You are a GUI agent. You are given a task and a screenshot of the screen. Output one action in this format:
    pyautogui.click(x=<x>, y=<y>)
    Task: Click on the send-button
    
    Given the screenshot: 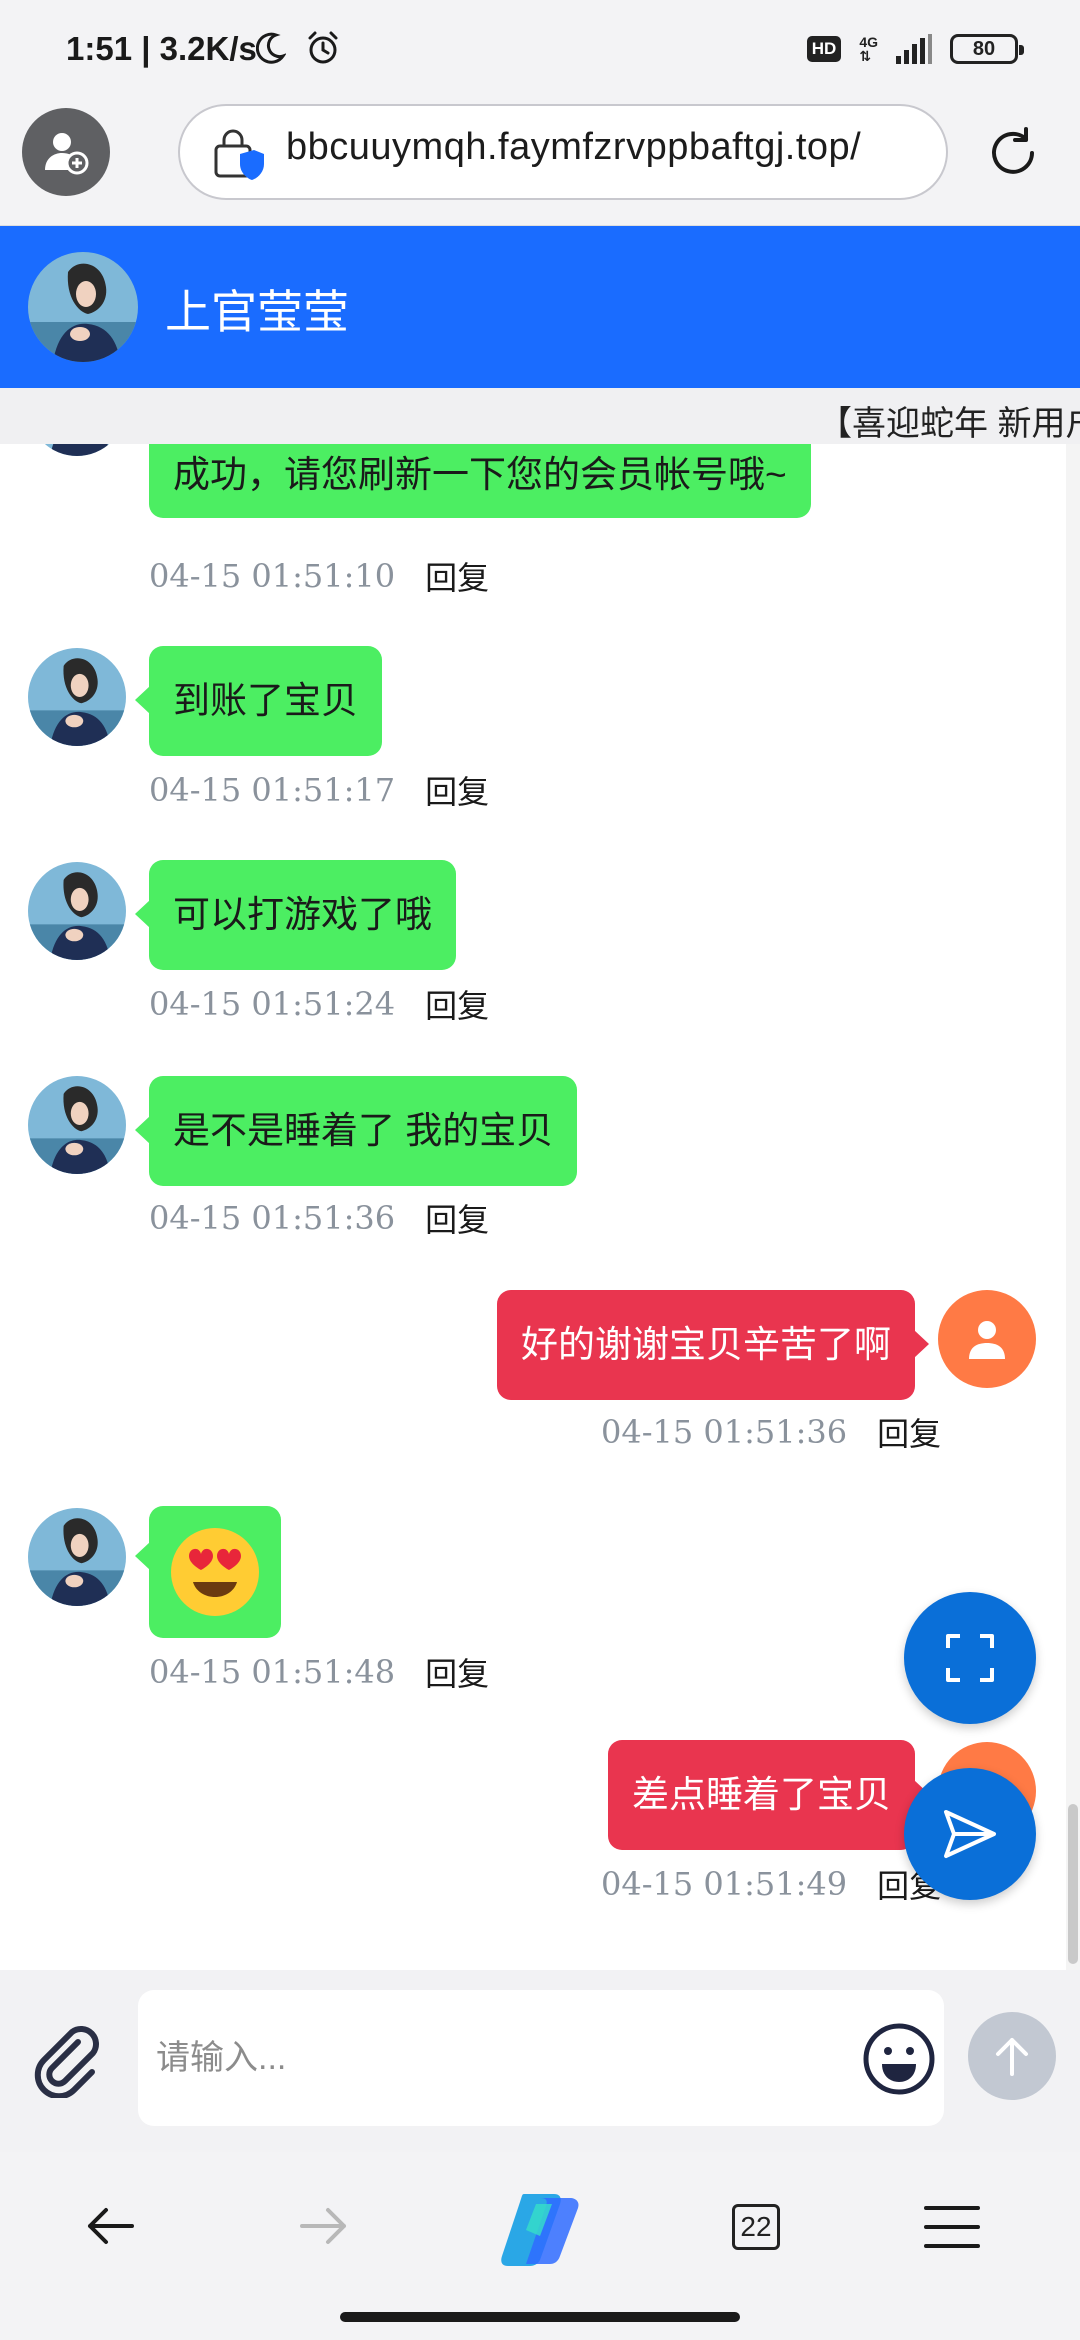 What is the action you would take?
    pyautogui.click(x=1012, y=2056)
    